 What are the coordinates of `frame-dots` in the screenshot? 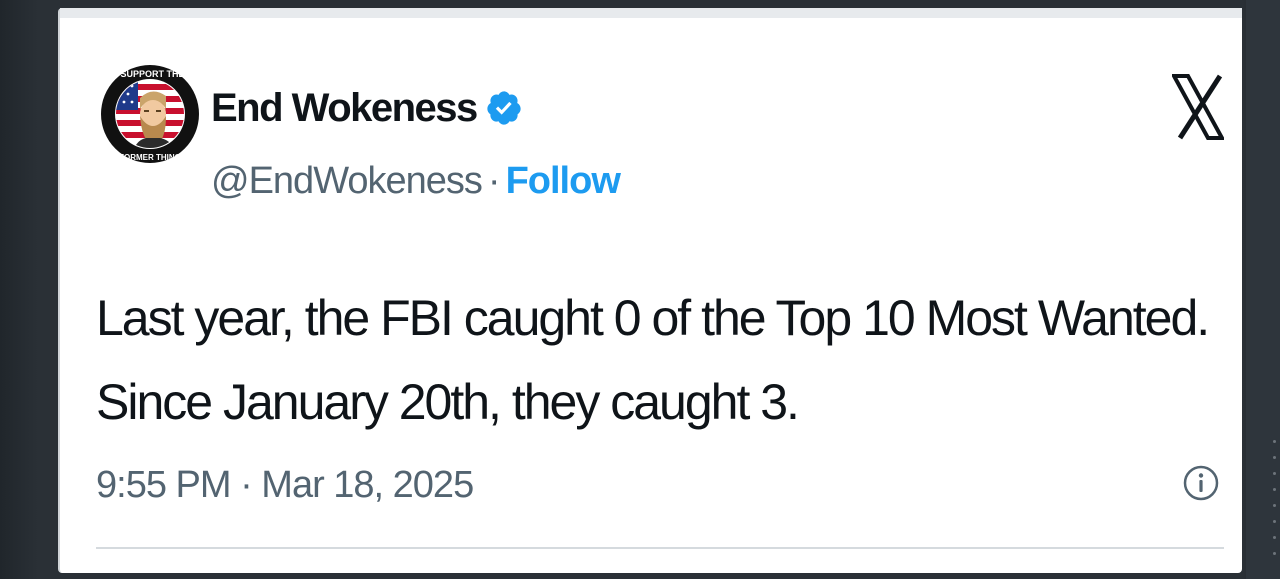 It's located at (1274, 504).